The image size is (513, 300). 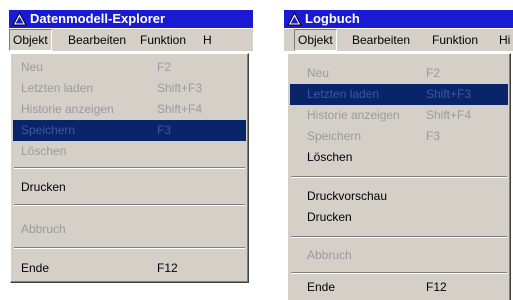 What do you see at coordinates (98, 18) in the screenshot?
I see `window-title: Datenmodell-Explorer` at bounding box center [98, 18].